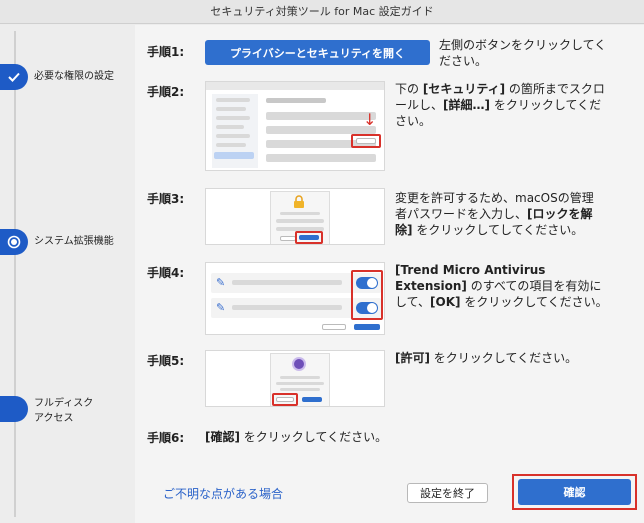  What do you see at coordinates (15, 274) in the screenshot?
I see `progress-line` at bounding box center [15, 274].